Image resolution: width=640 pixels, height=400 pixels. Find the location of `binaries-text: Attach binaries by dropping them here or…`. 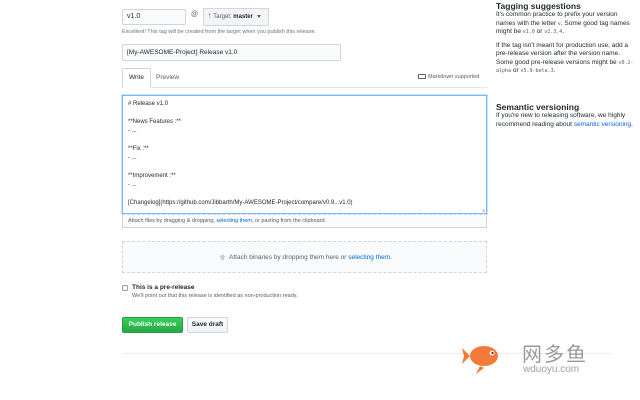

binaries-text: Attach binaries by dropping them here or… is located at coordinates (305, 257).